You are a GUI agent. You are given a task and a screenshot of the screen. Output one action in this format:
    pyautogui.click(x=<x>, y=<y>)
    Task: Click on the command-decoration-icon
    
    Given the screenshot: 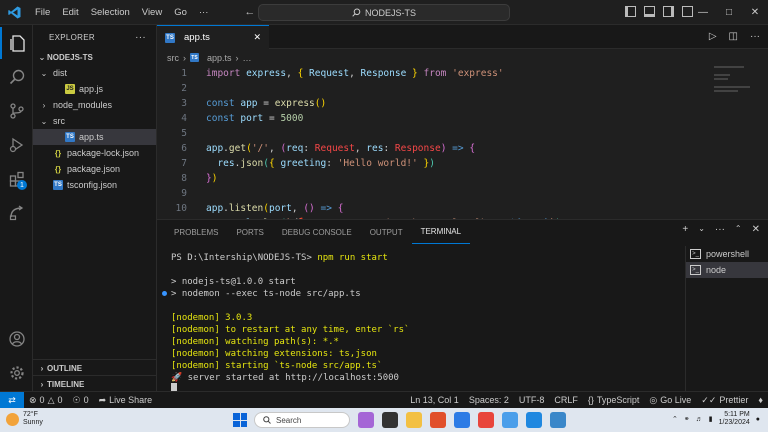 What is the action you would take?
    pyautogui.click(x=164, y=293)
    